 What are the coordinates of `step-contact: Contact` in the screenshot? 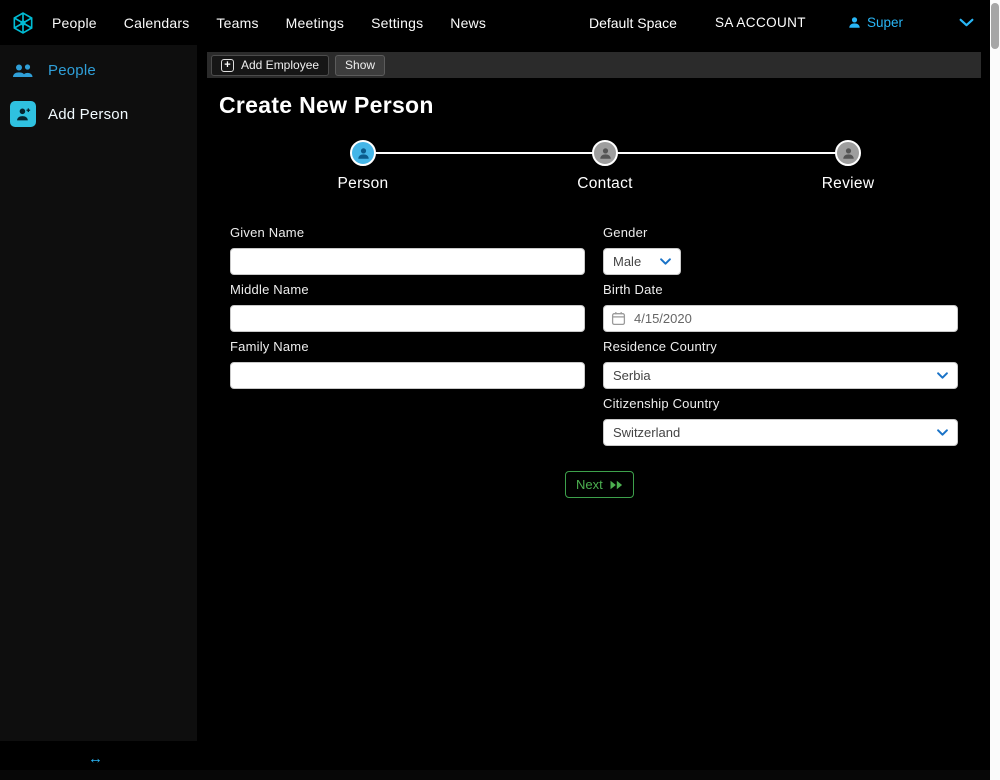 It's located at (605, 166).